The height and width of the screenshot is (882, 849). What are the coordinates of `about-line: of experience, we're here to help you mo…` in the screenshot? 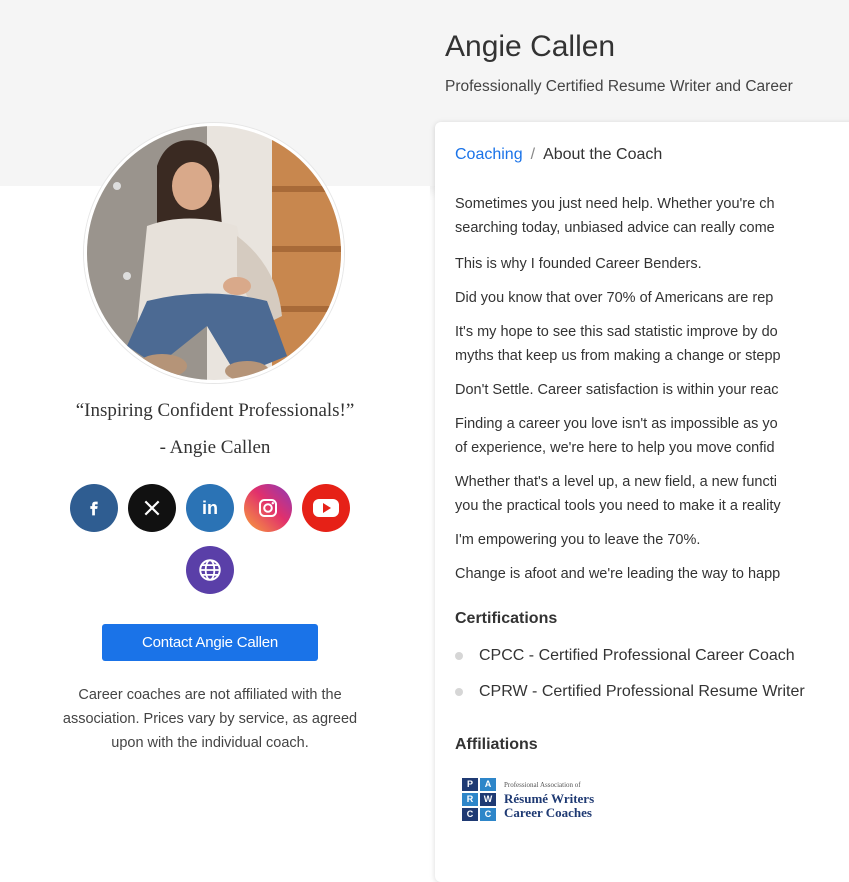 It's located at (615, 448).